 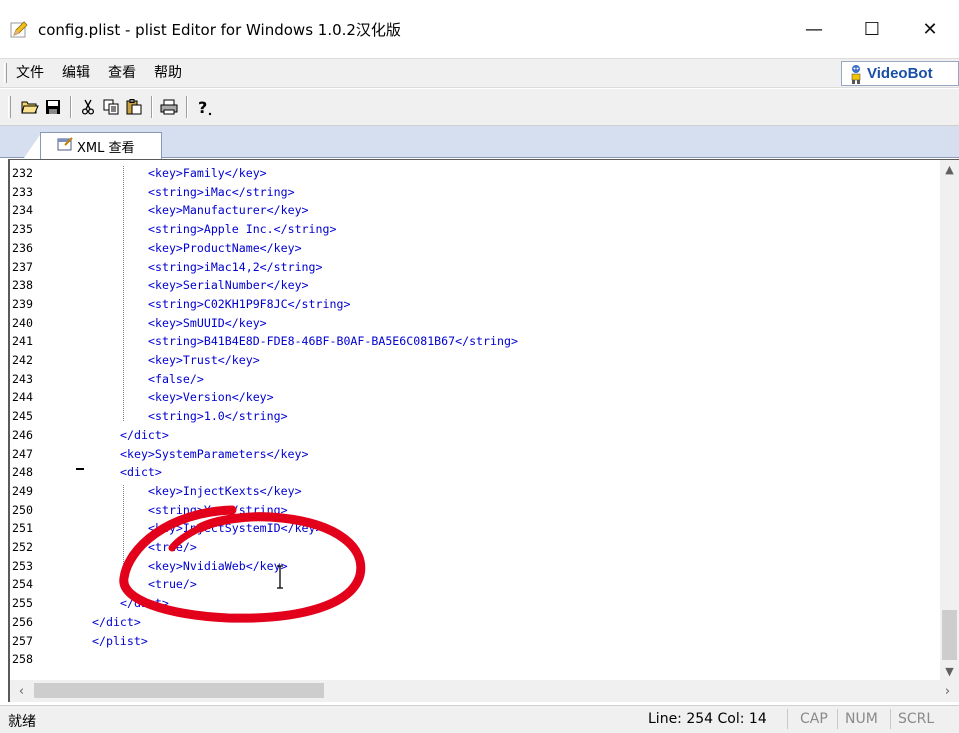 I want to click on code-line: 255 </dict>, so click(x=475, y=603).